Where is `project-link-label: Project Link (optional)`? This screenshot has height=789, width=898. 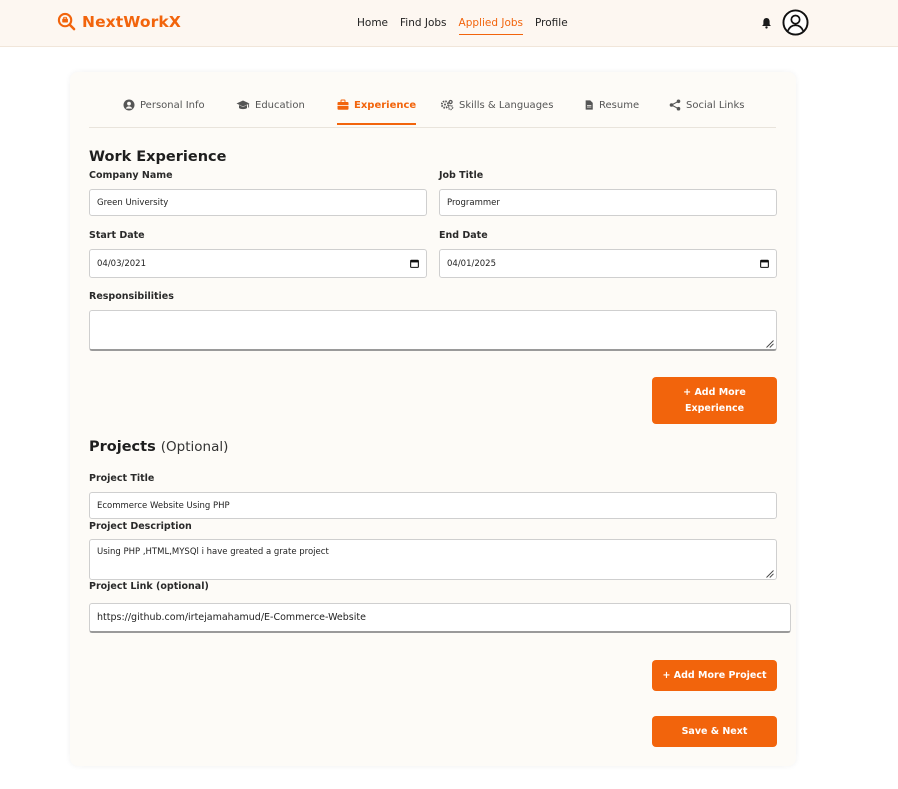
project-link-label: Project Link (optional) is located at coordinates (149, 586).